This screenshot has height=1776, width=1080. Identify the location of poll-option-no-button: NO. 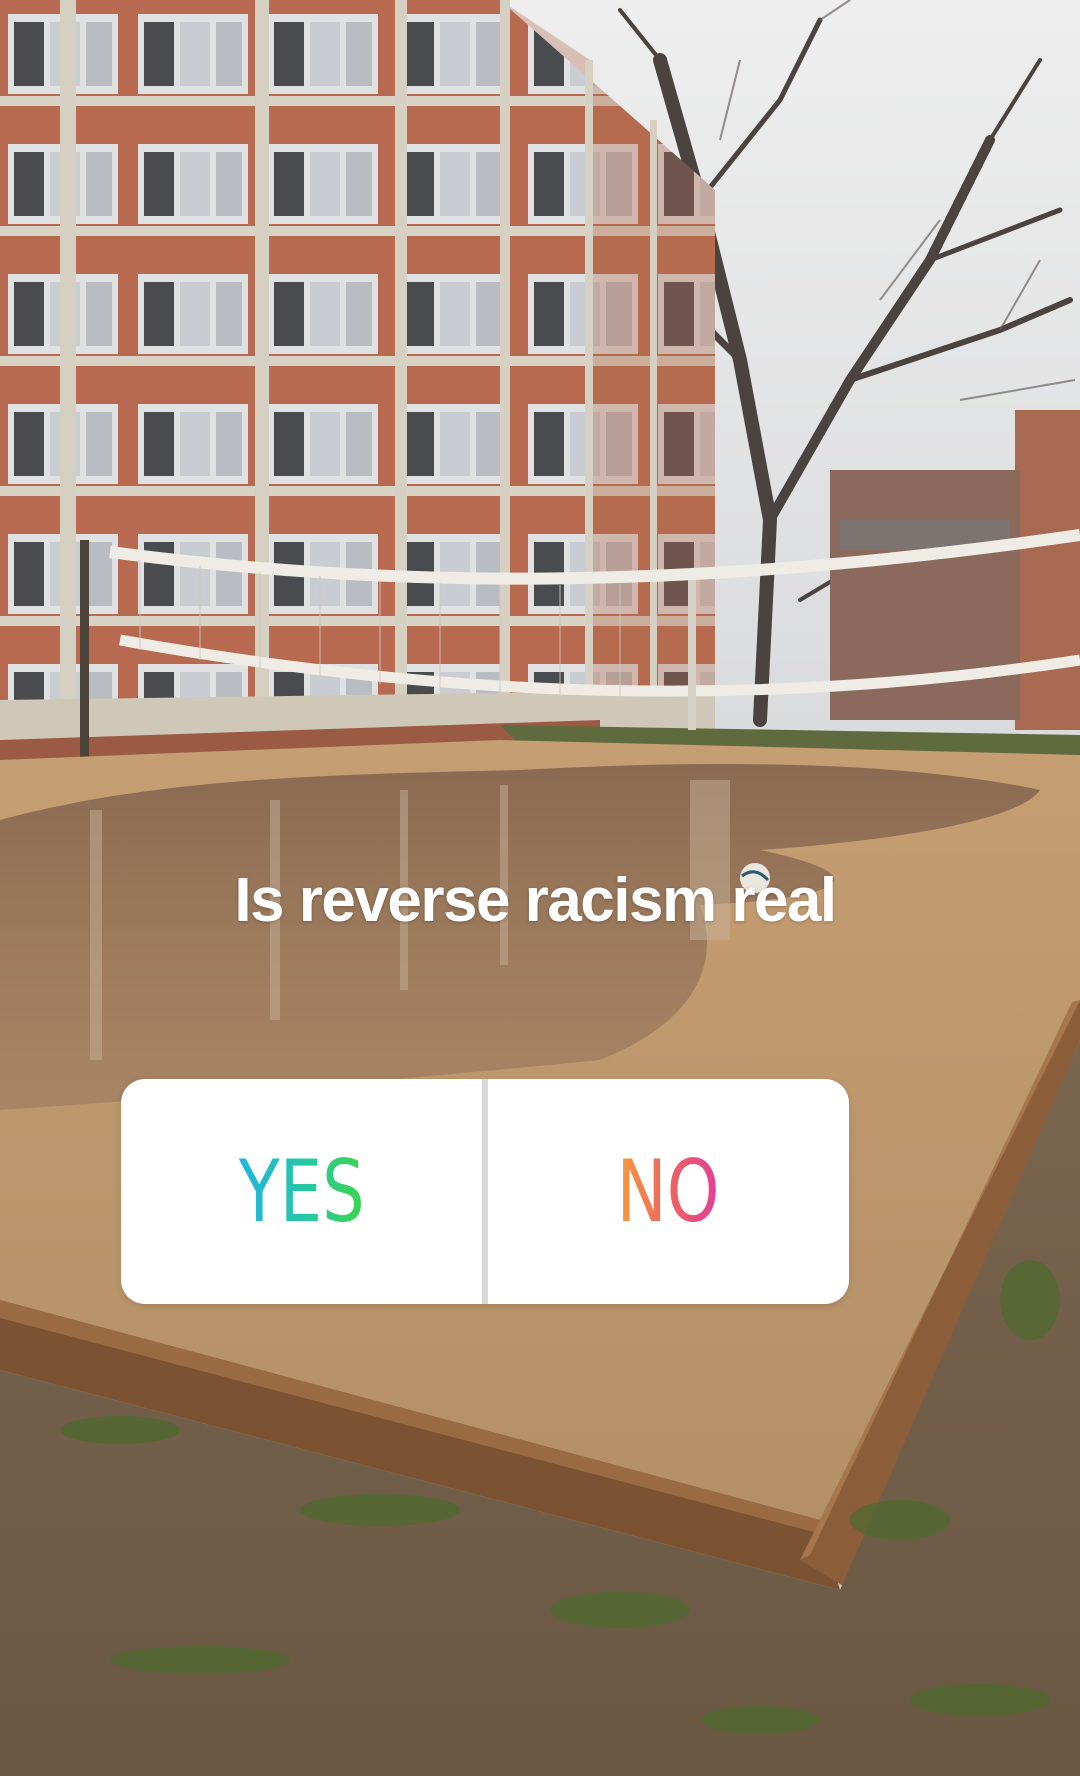
(668, 1191).